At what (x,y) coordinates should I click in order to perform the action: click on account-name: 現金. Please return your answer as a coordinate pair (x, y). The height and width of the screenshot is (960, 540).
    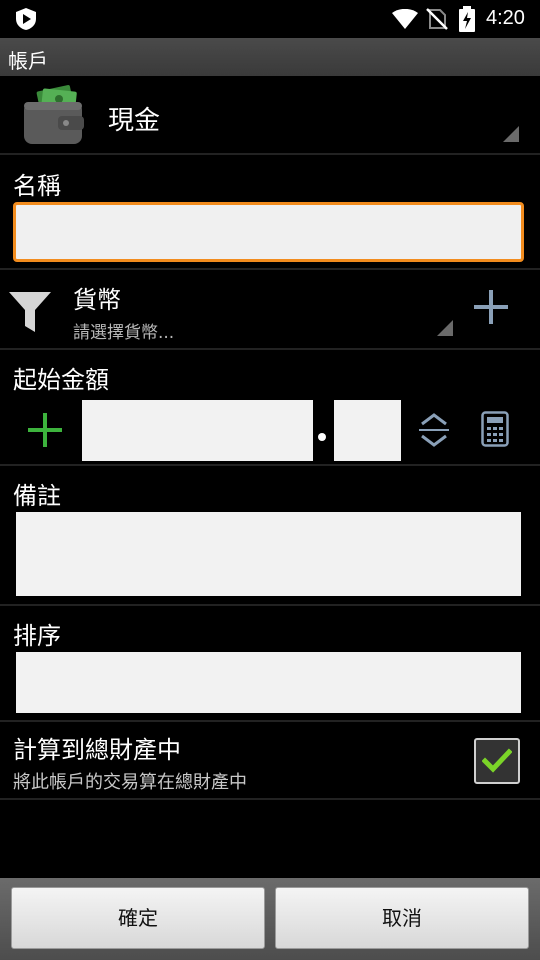
    Looking at the image, I should click on (134, 121).